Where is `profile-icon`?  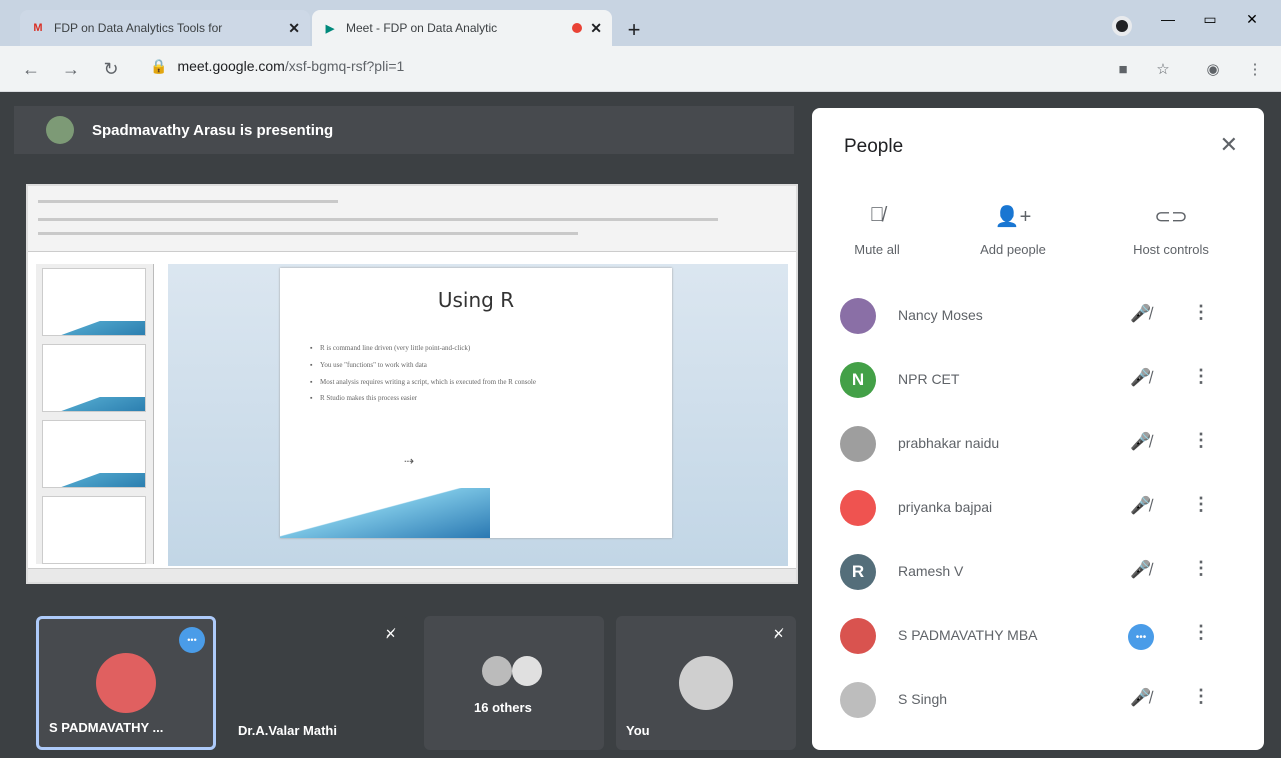
profile-icon is located at coordinates (1122, 26).